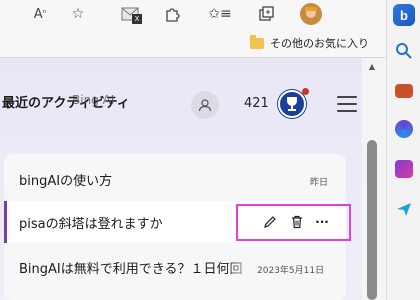  Describe the element at coordinates (404, 209) in the screenshot. I see `send-icon` at that location.